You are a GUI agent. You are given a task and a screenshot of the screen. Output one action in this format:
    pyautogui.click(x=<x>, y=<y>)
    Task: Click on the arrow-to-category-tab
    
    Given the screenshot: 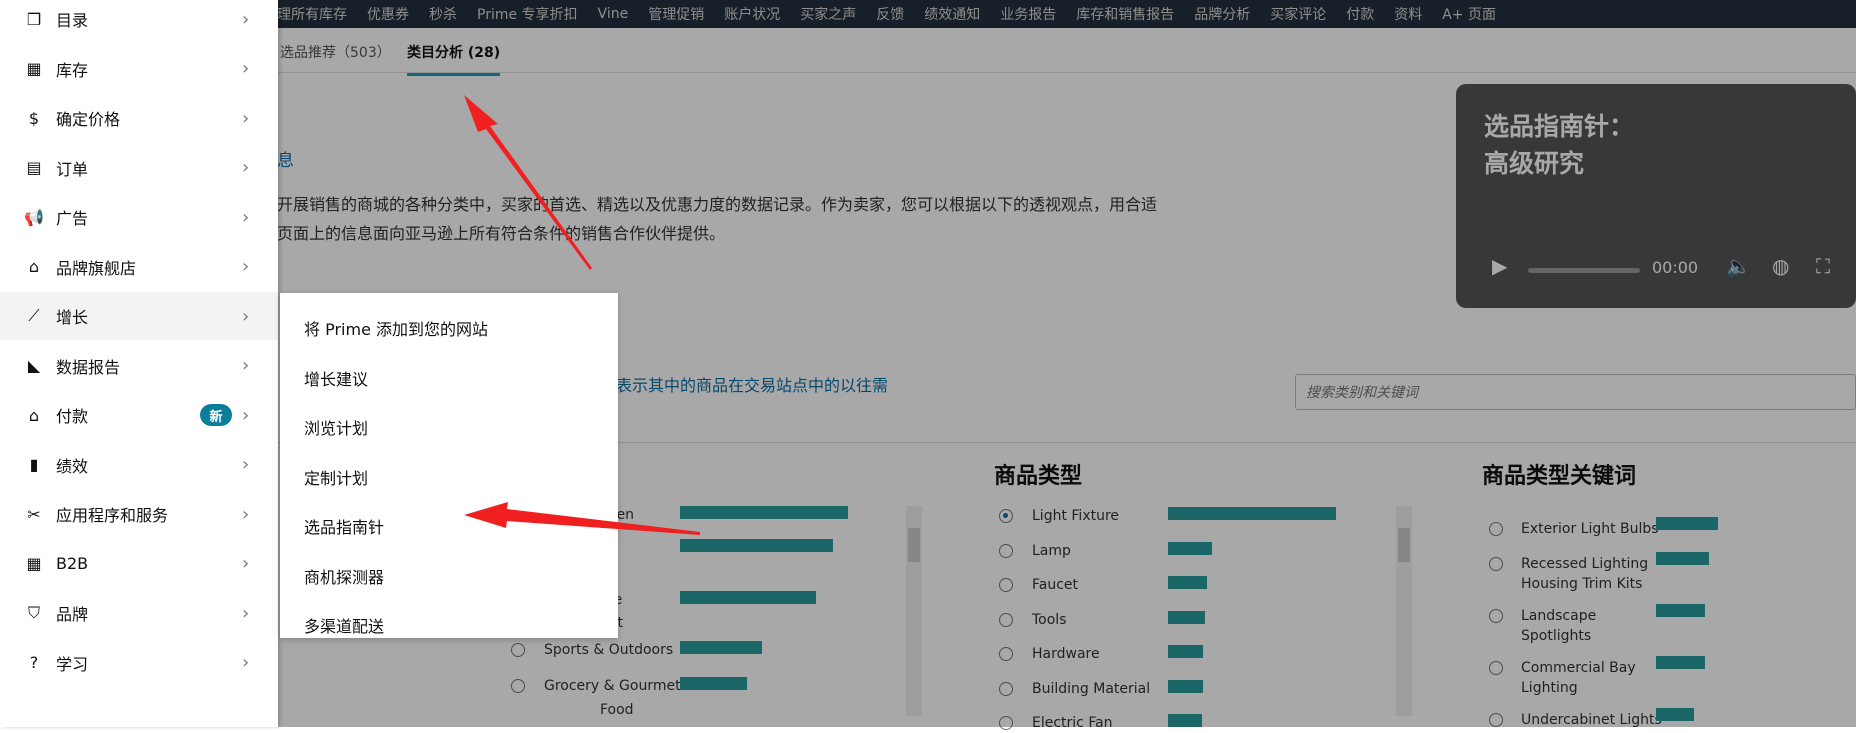 What is the action you would take?
    pyautogui.click(x=528, y=182)
    